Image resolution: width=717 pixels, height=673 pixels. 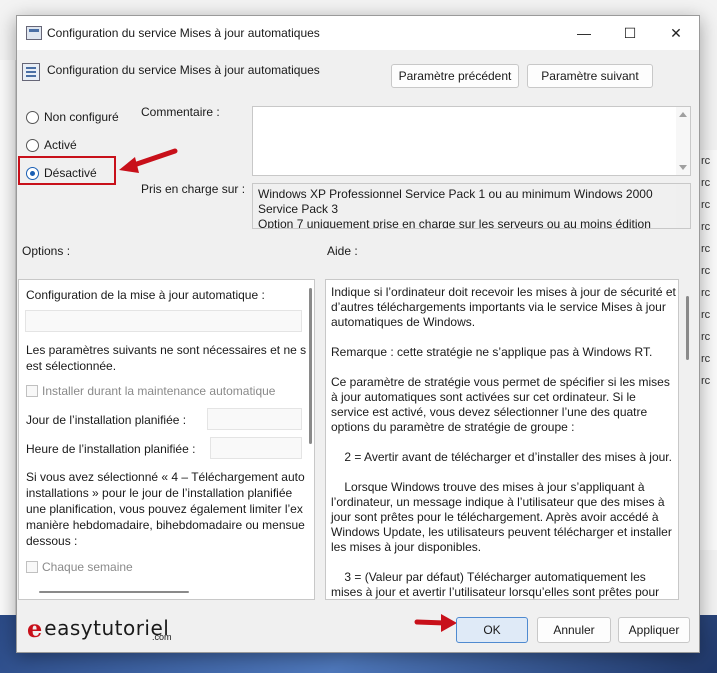 I want to click on configure-dropdown, so click(x=163, y=321).